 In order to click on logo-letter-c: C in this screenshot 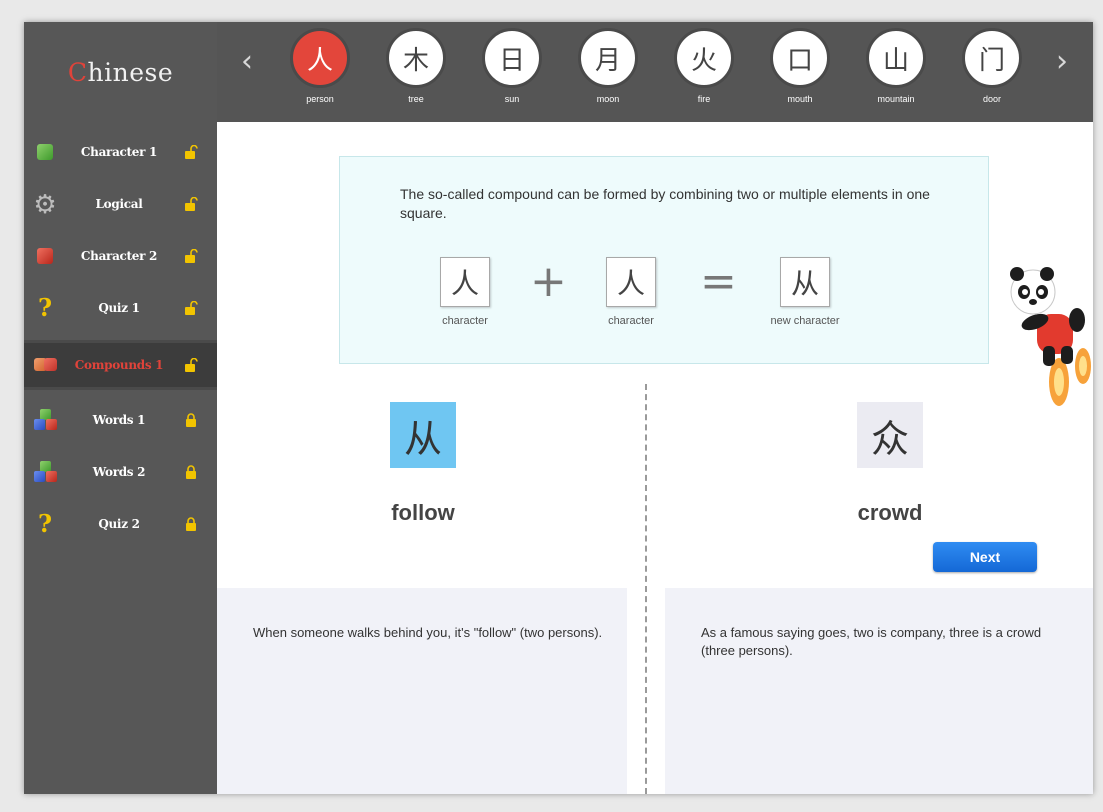, I will do `click(77, 72)`.